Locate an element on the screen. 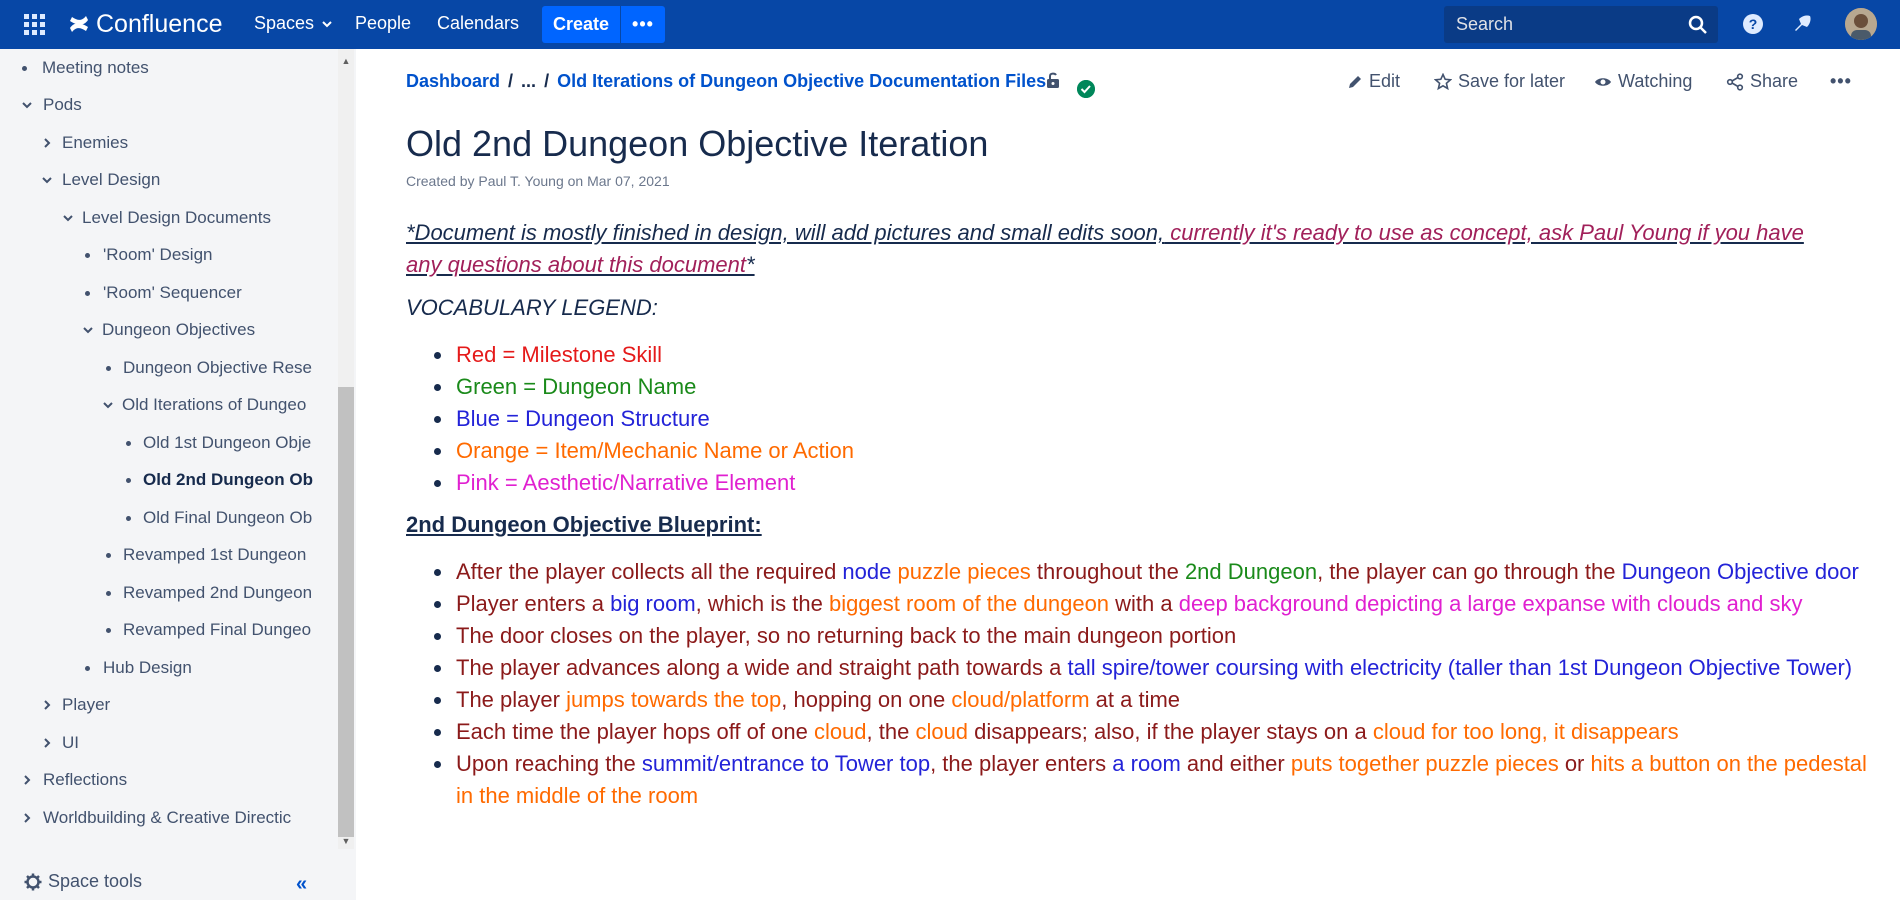 This screenshot has height=900, width=1900. text-segment: , the player enters is located at coordinates (1021, 763).